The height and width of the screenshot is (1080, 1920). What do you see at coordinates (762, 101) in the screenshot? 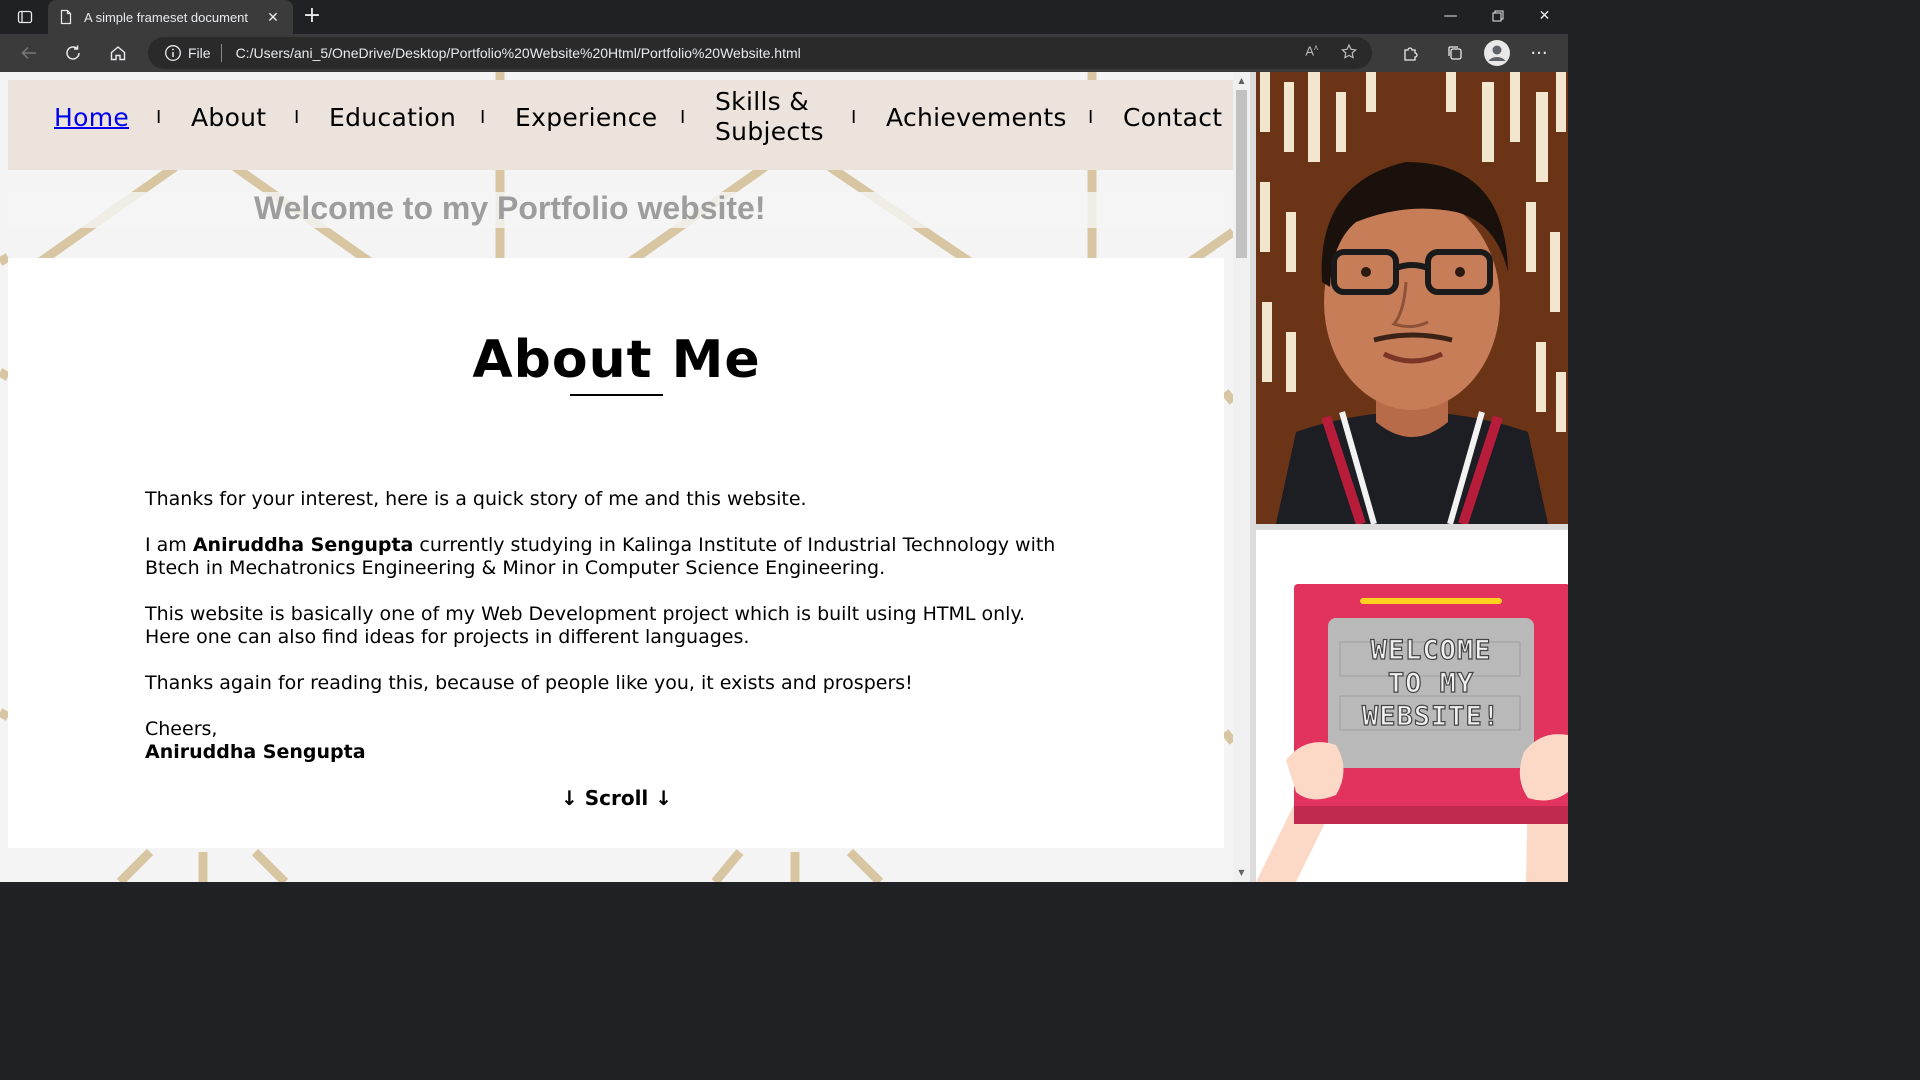
I see `menu-skills-line1: Skills &` at bounding box center [762, 101].